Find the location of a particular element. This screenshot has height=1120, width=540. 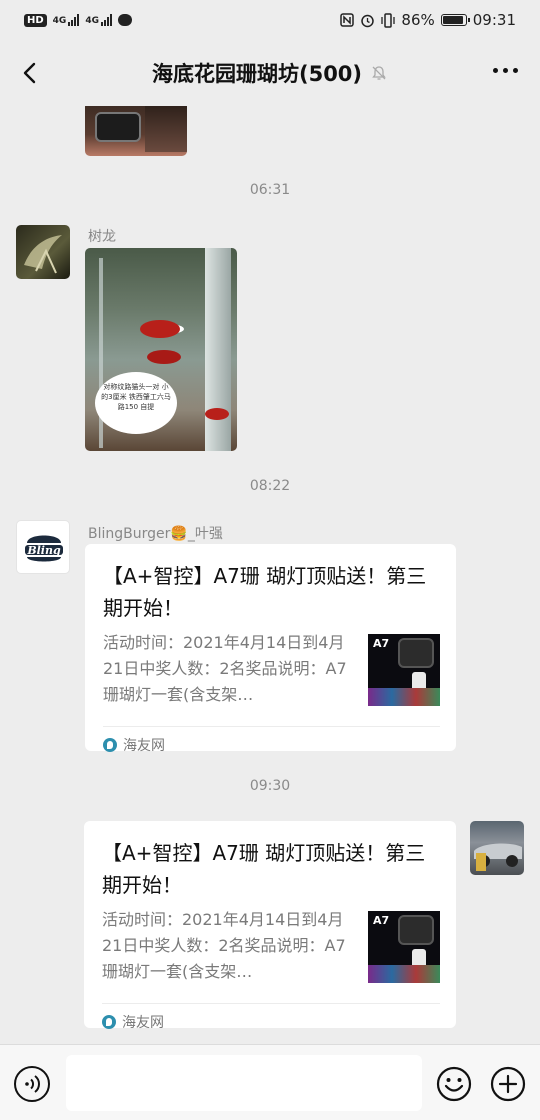

battery-icon is located at coordinates (455, 20).